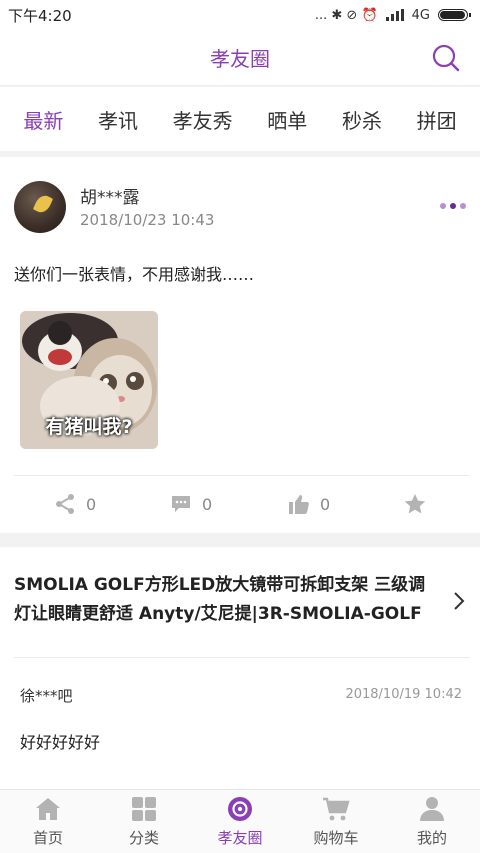 The height and width of the screenshot is (853, 480). What do you see at coordinates (144, 808) in the screenshot?
I see `category-icon` at bounding box center [144, 808].